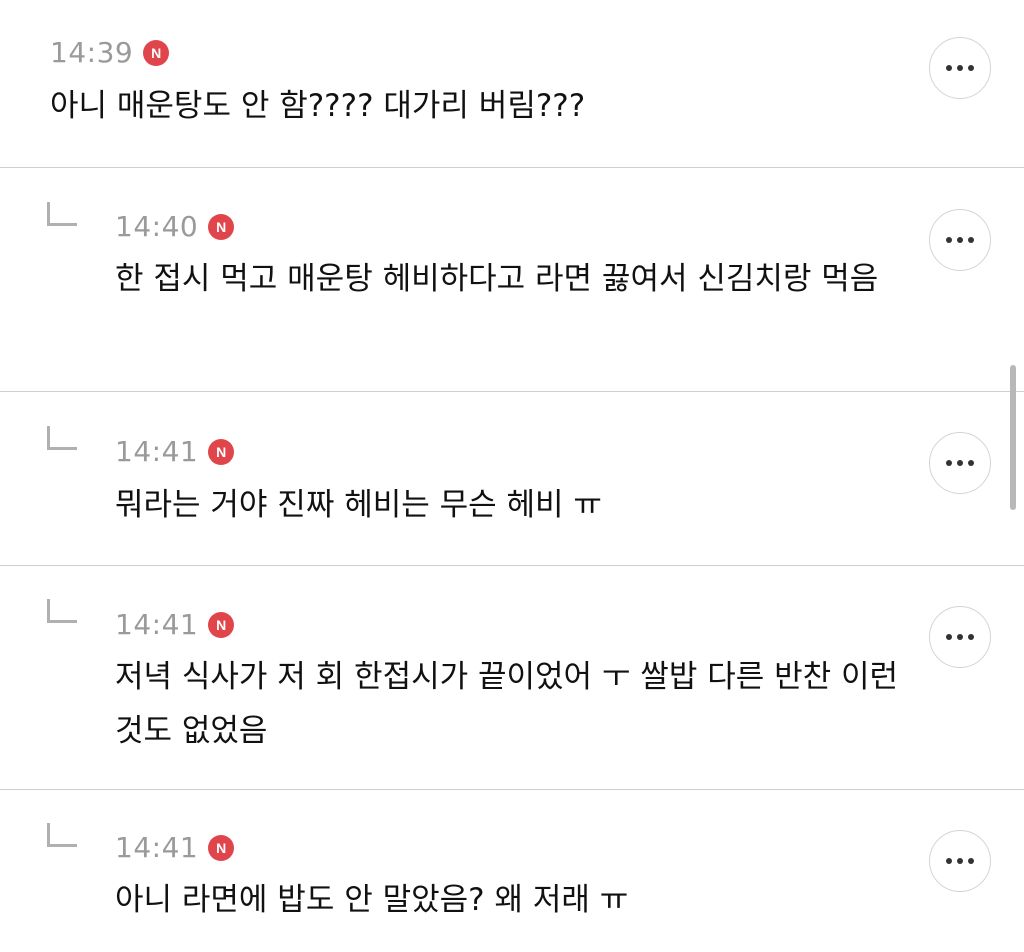  I want to click on comment-meta: 14:40 N, so click(175, 227).